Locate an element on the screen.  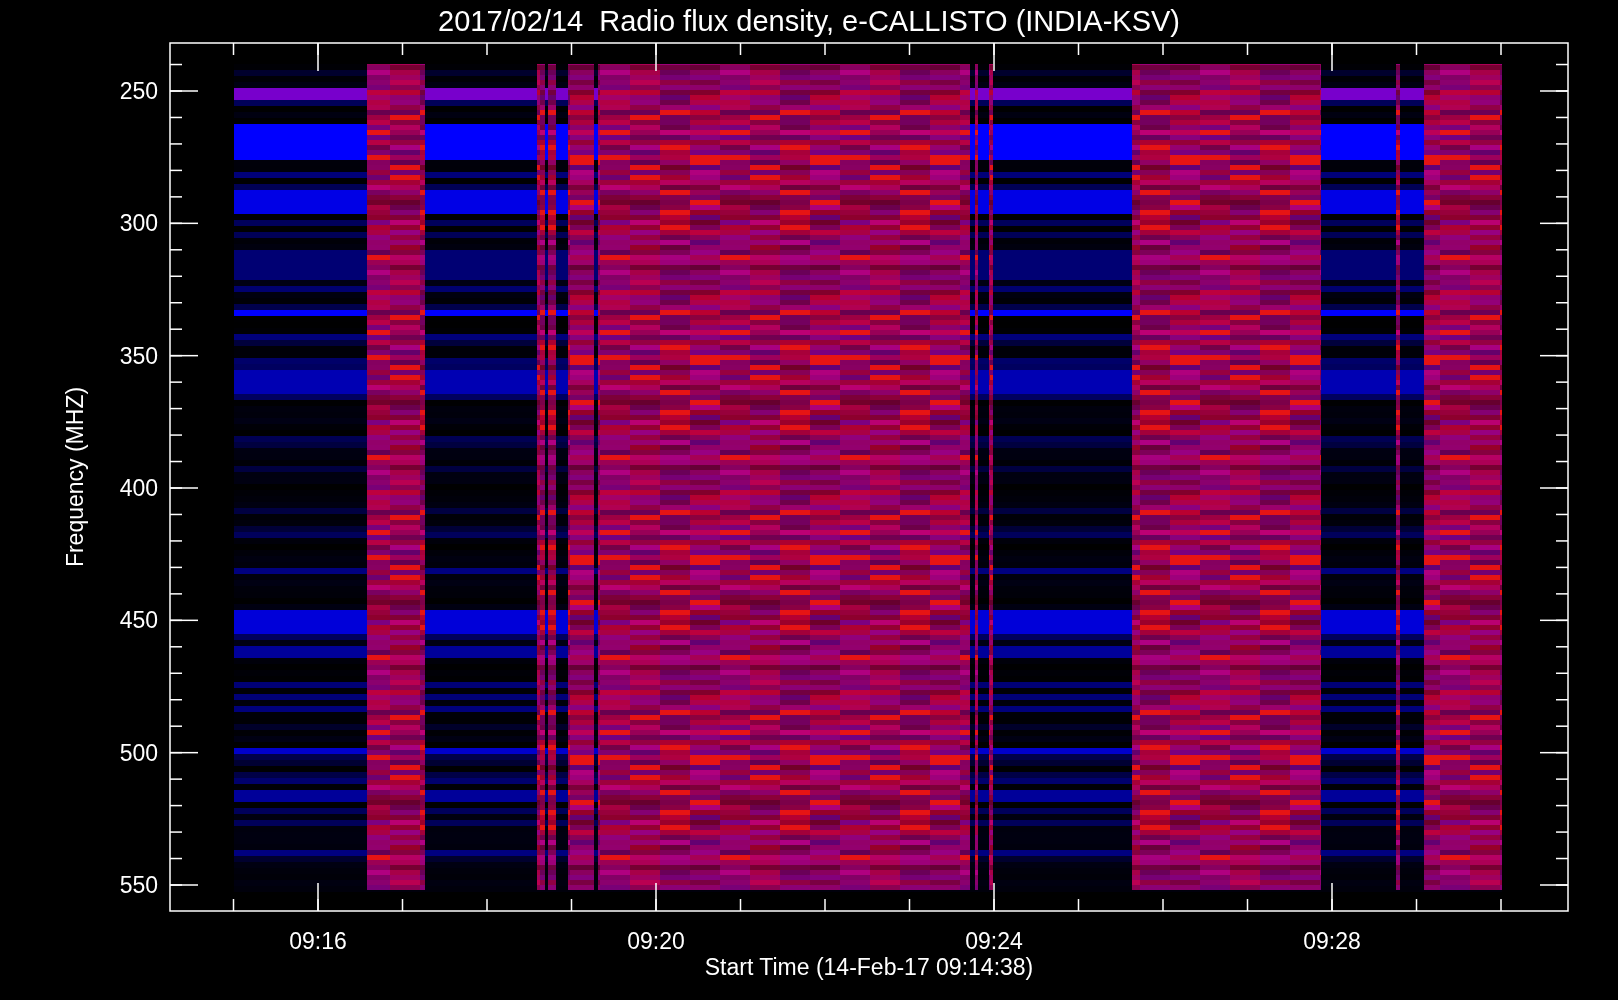
y-tick-label: 500 is located at coordinates (138, 752).